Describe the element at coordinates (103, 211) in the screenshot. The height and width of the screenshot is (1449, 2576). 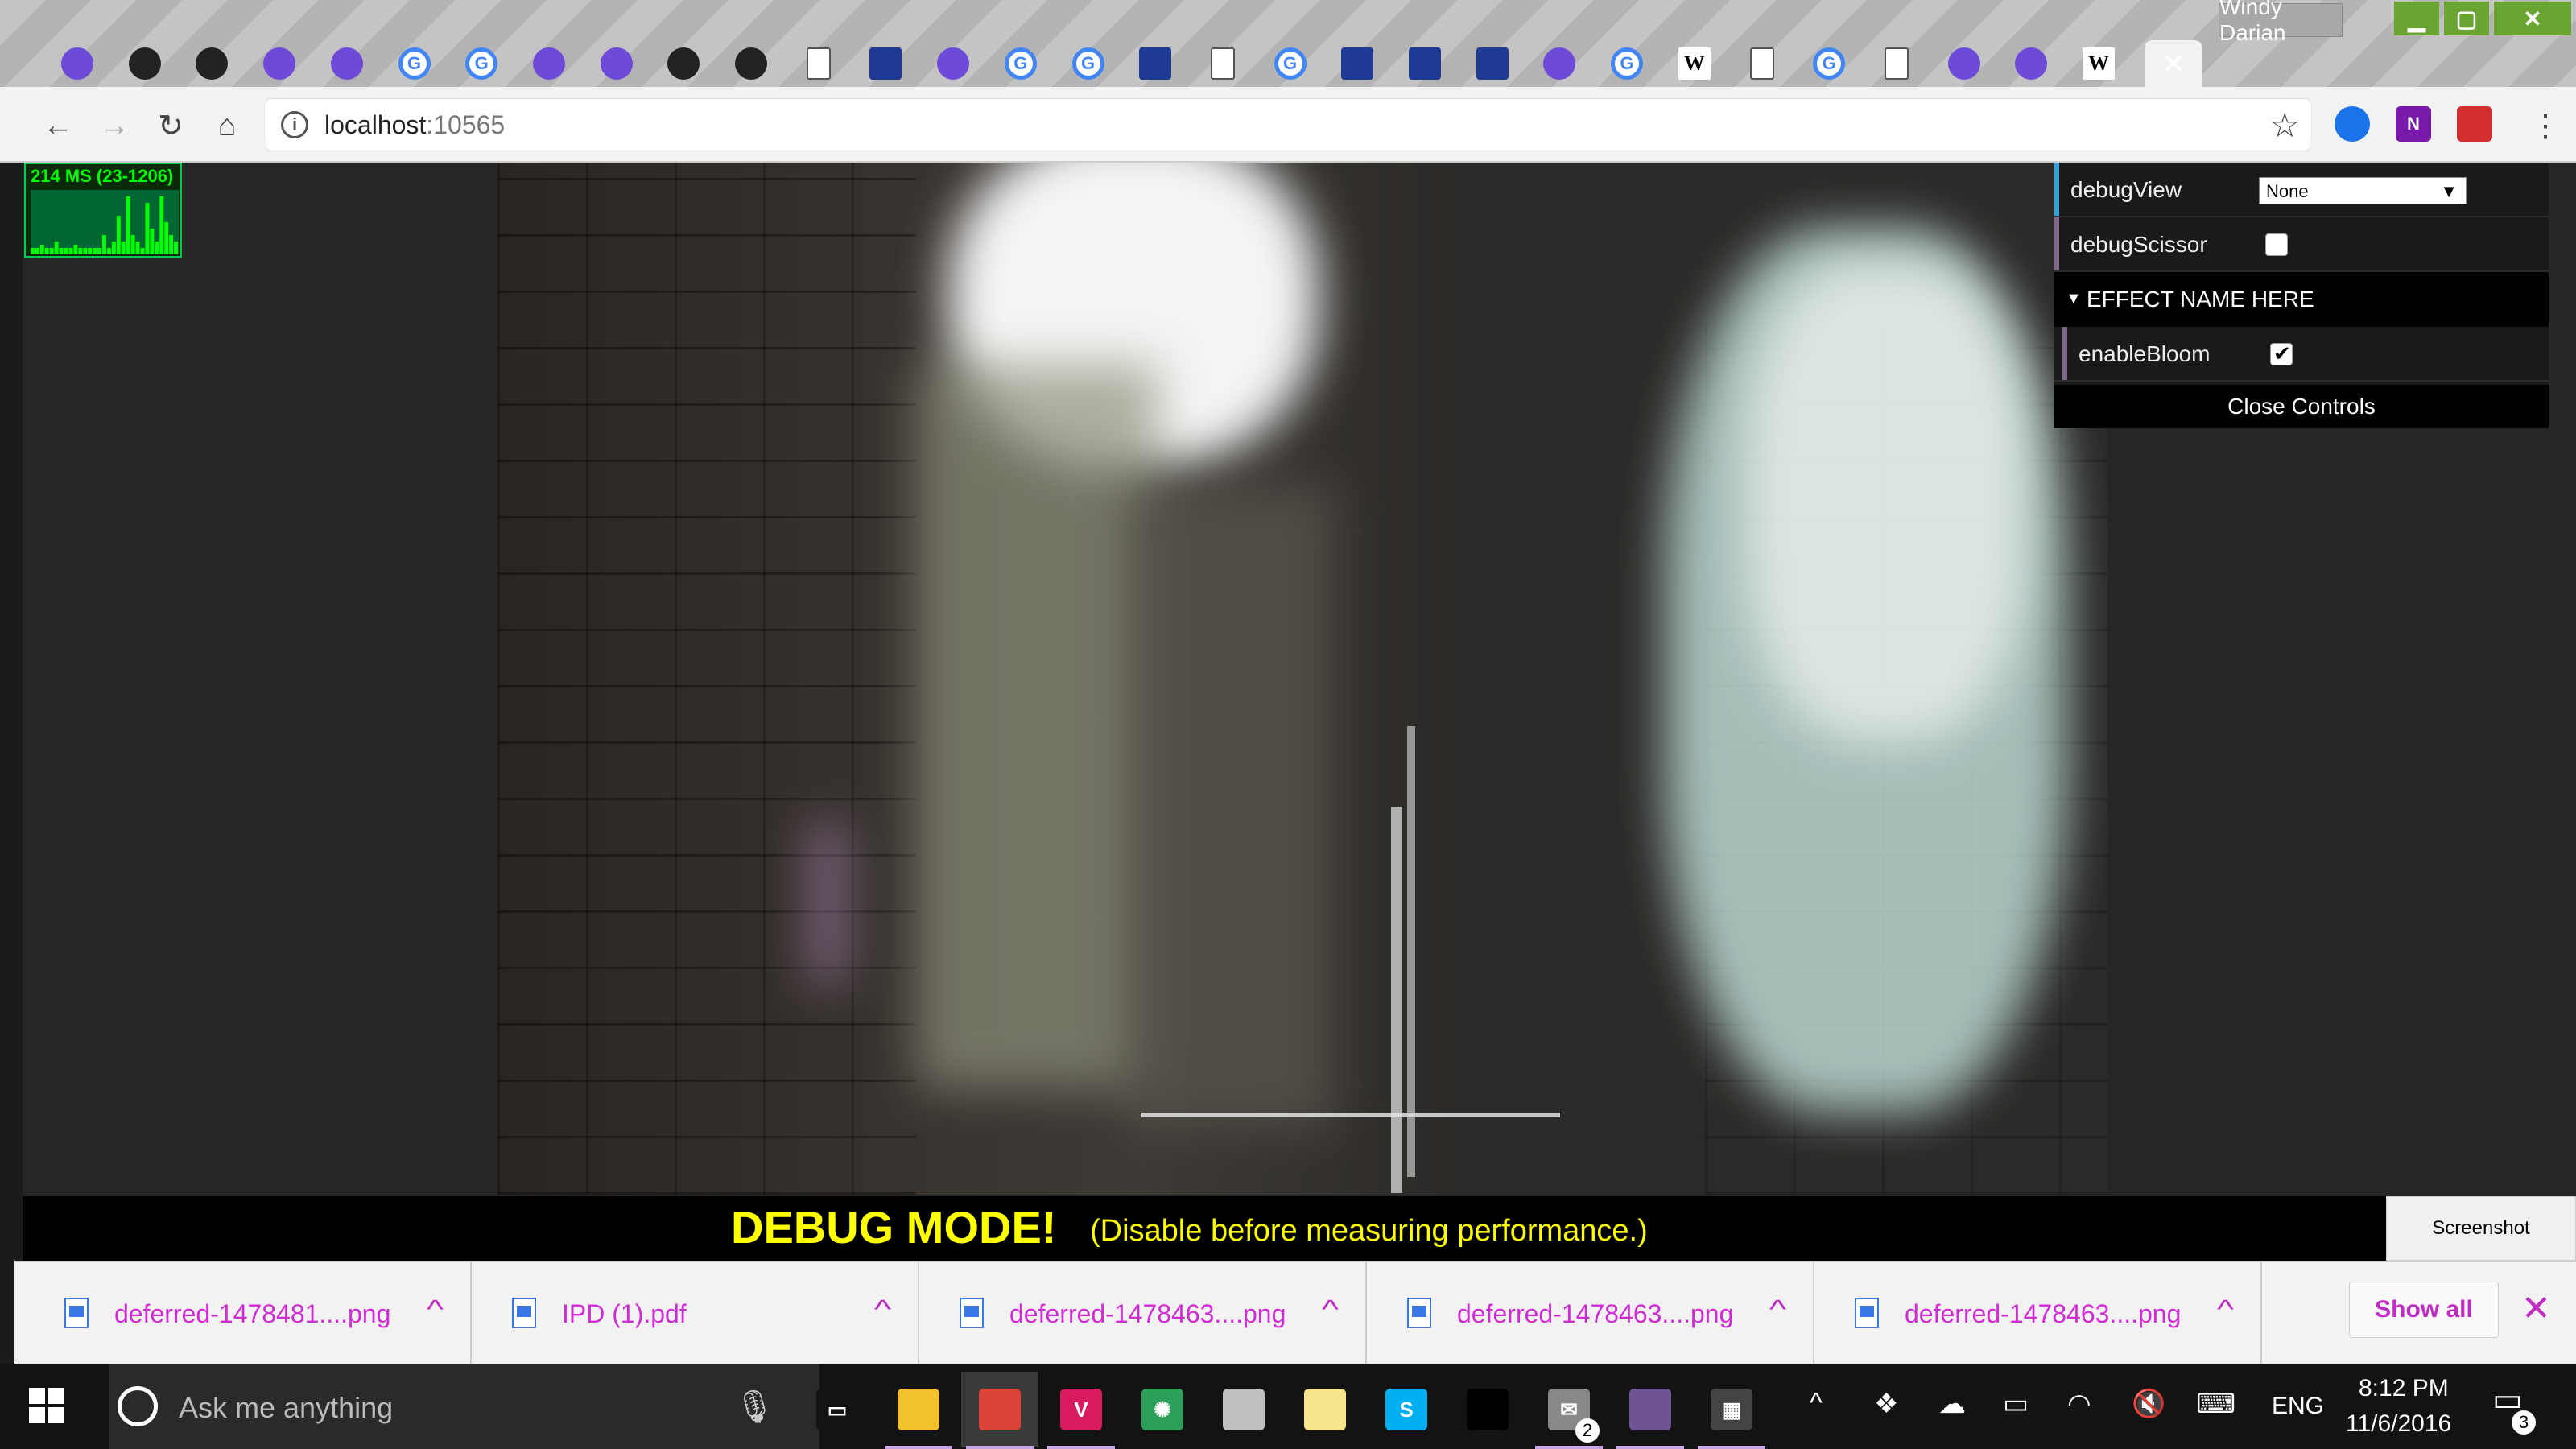
I see `fps-stats-panel: 214 MS (23-1206)` at that location.